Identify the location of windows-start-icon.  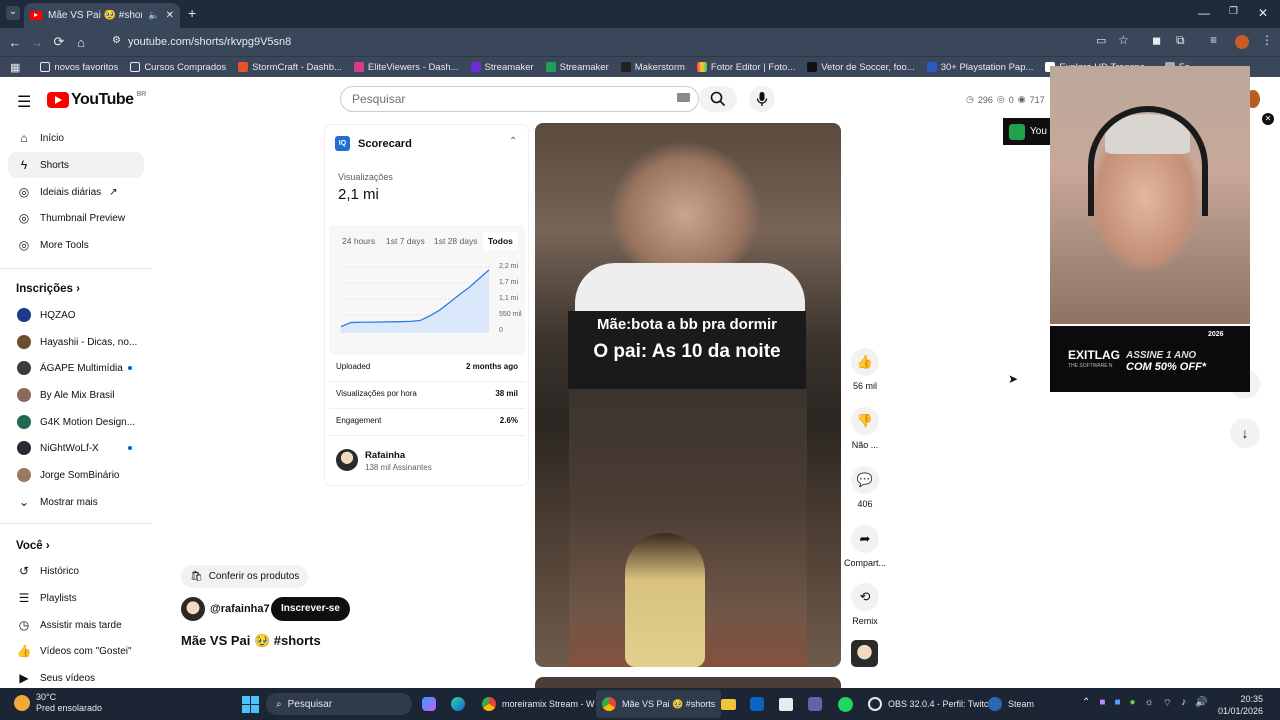
(250, 704).